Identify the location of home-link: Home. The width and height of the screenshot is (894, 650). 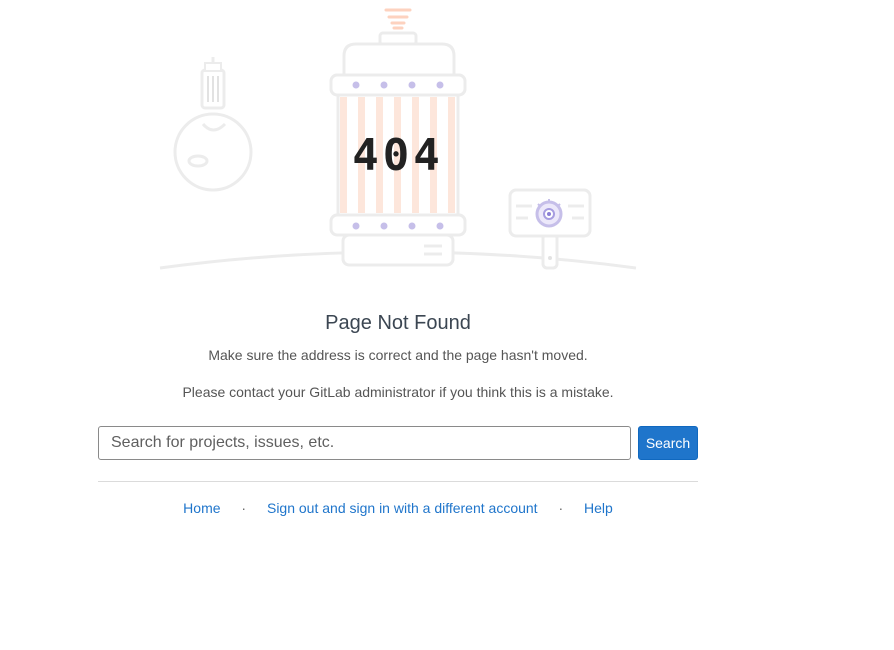
(201, 508).